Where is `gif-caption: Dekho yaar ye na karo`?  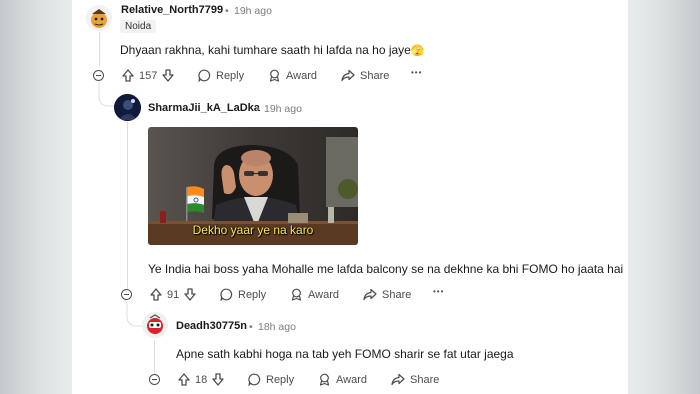 gif-caption: Dekho yaar ye na karo is located at coordinates (253, 230).